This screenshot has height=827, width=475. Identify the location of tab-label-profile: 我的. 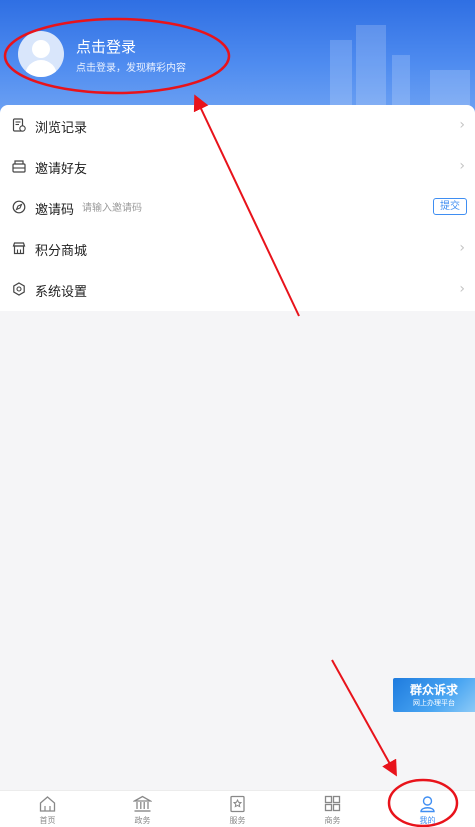
(427, 820).